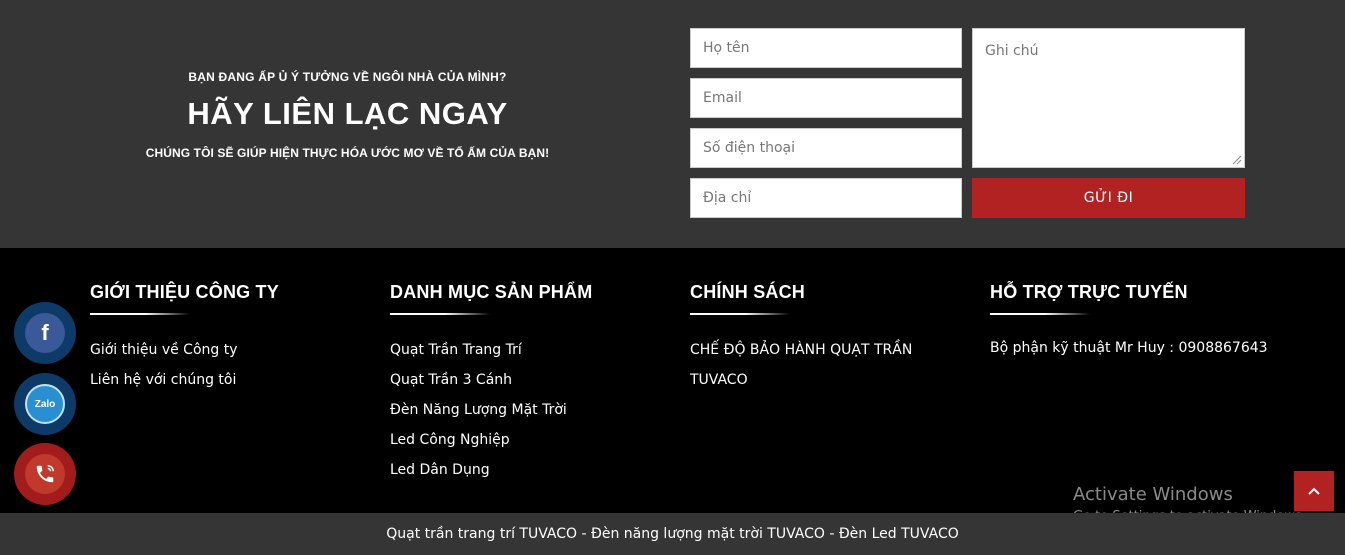 This screenshot has height=555, width=1345. I want to click on footer-heading: DANH MỤC SẢN PHẨM, so click(491, 292).